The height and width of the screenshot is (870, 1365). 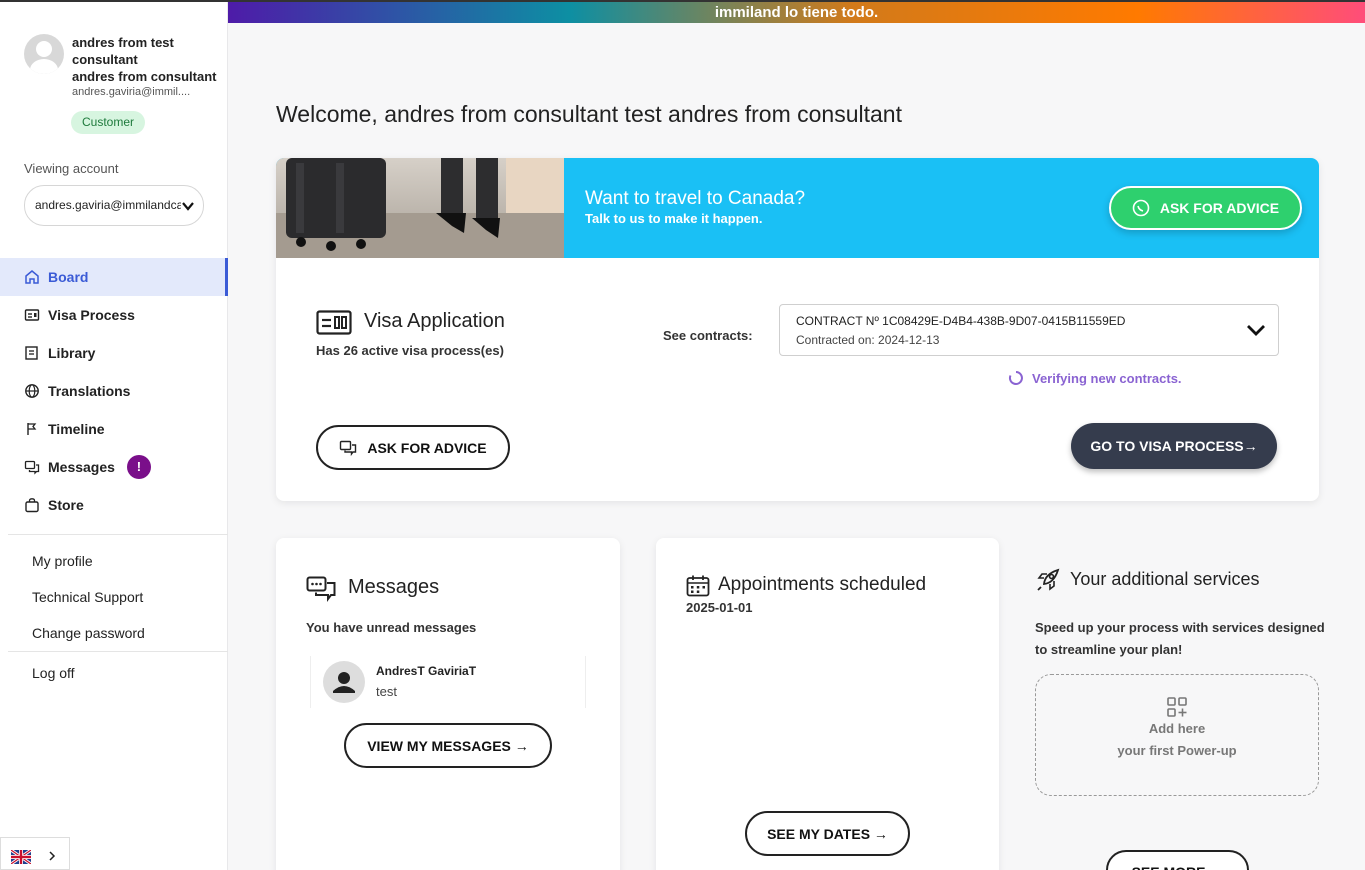 What do you see at coordinates (32, 505) in the screenshot?
I see `bag-icon` at bounding box center [32, 505].